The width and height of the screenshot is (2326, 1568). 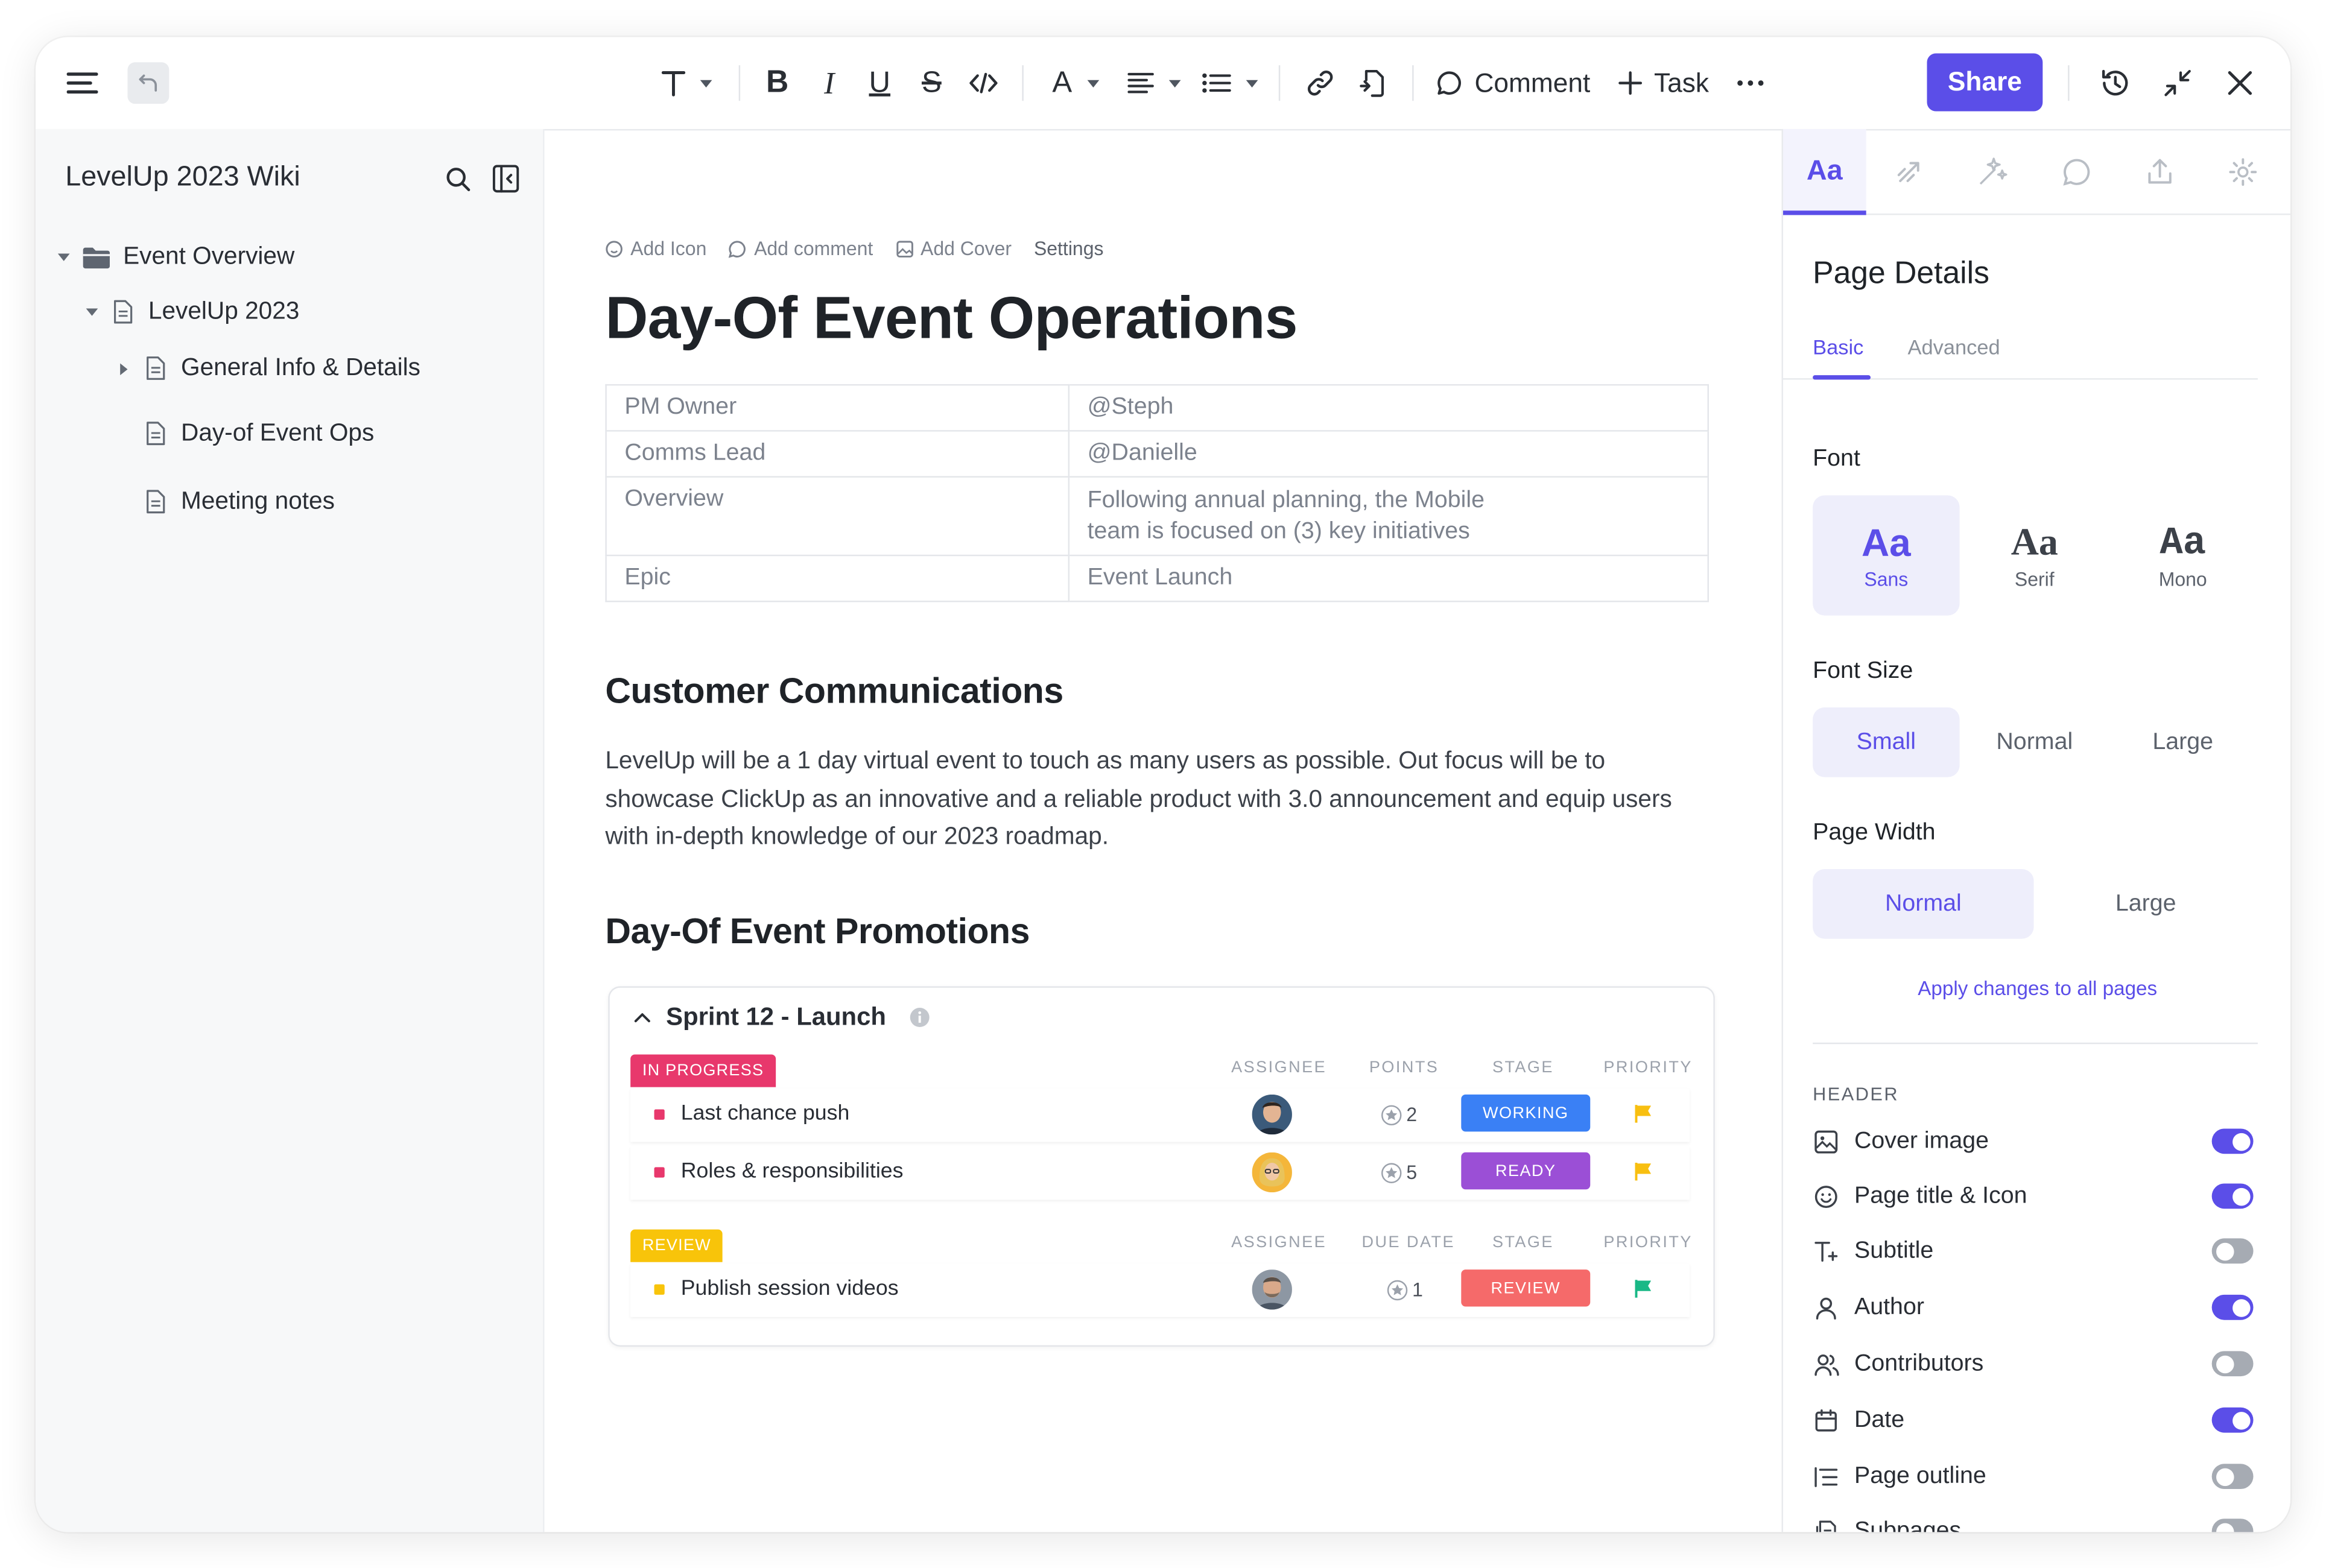 What do you see at coordinates (1160, 1115) in the screenshot?
I see `task-row: Last chance push 2 WORKING` at bounding box center [1160, 1115].